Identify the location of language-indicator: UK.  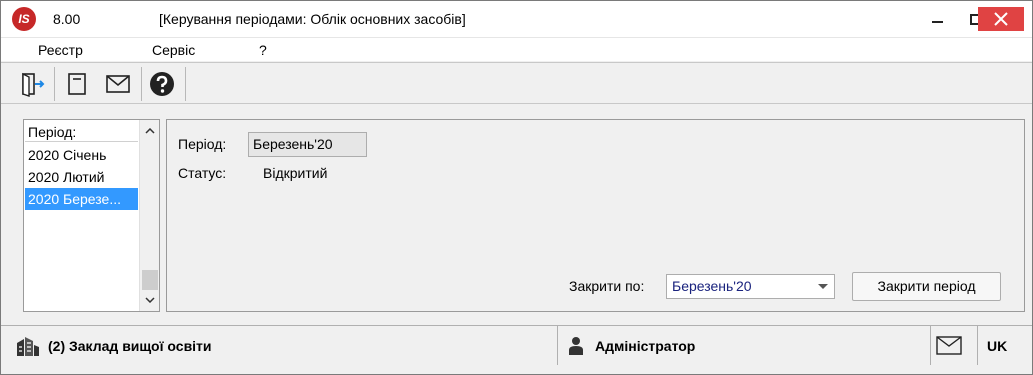
(997, 346).